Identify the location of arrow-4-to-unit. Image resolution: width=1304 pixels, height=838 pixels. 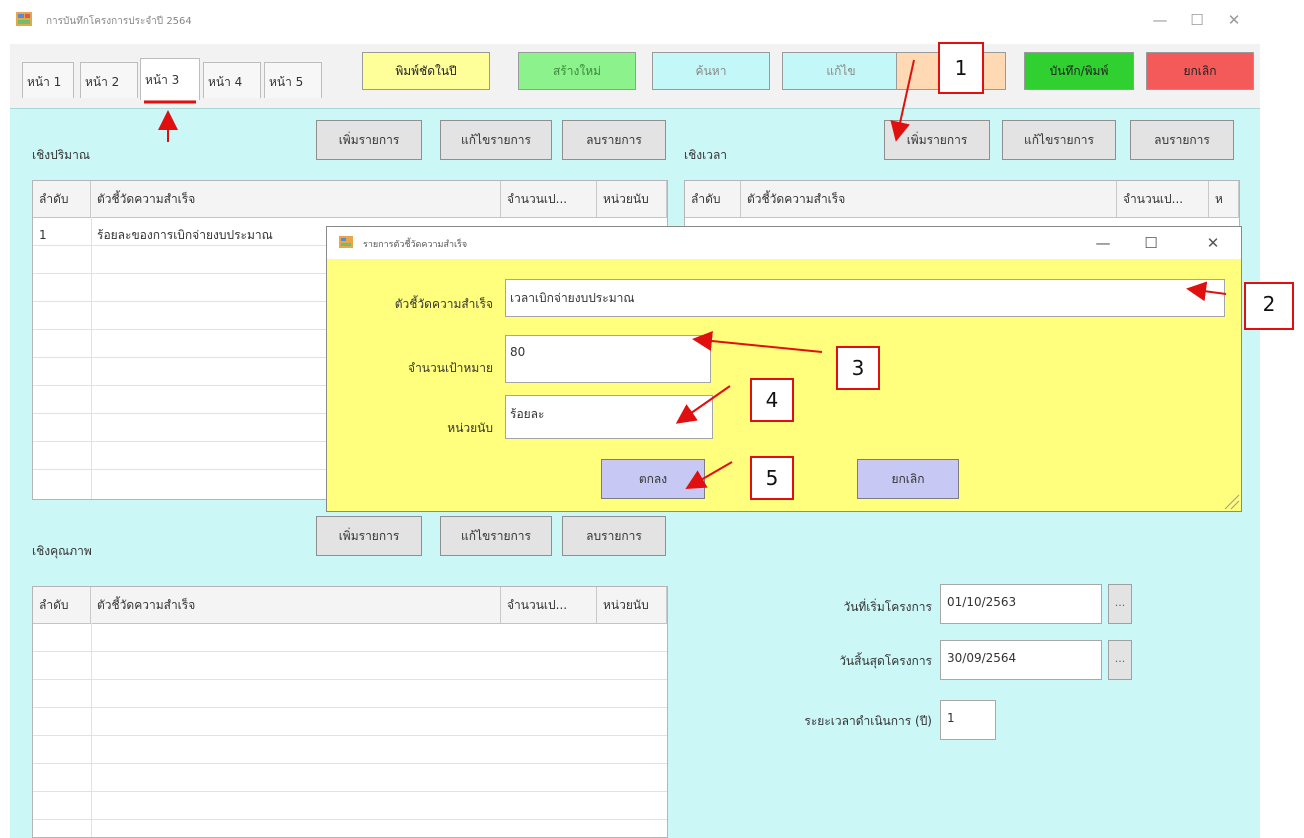
(703, 404).